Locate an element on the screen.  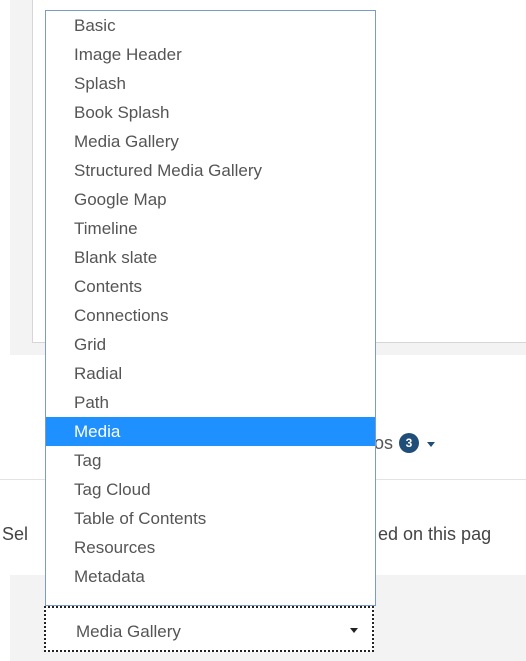
tabs-label: os is located at coordinates (384, 442).